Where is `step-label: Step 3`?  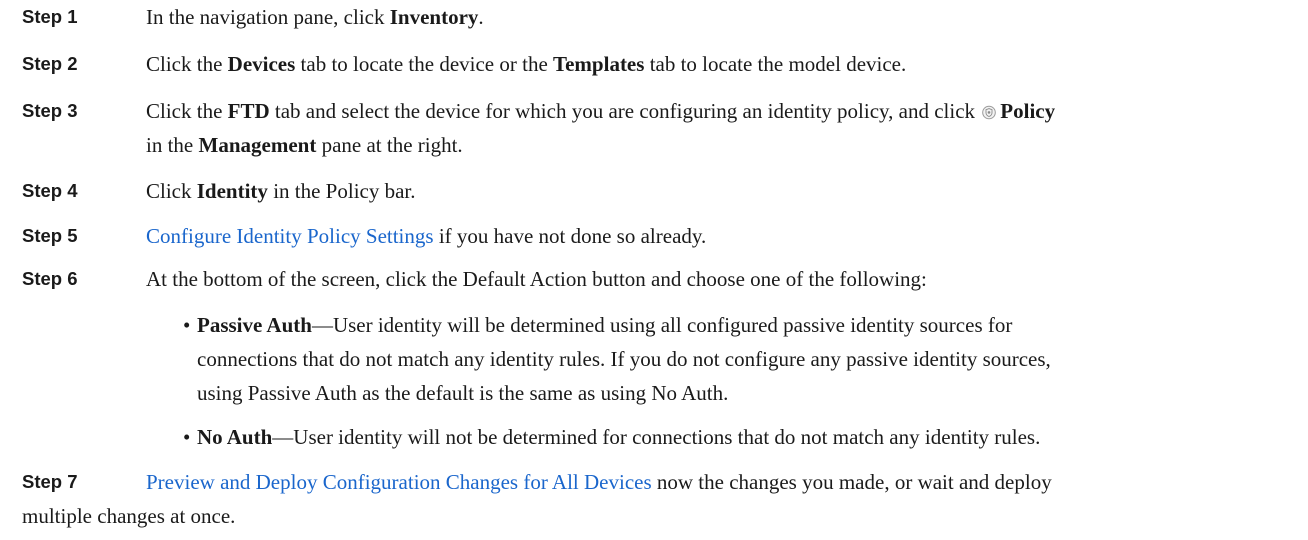 step-label: Step 3 is located at coordinates (50, 110).